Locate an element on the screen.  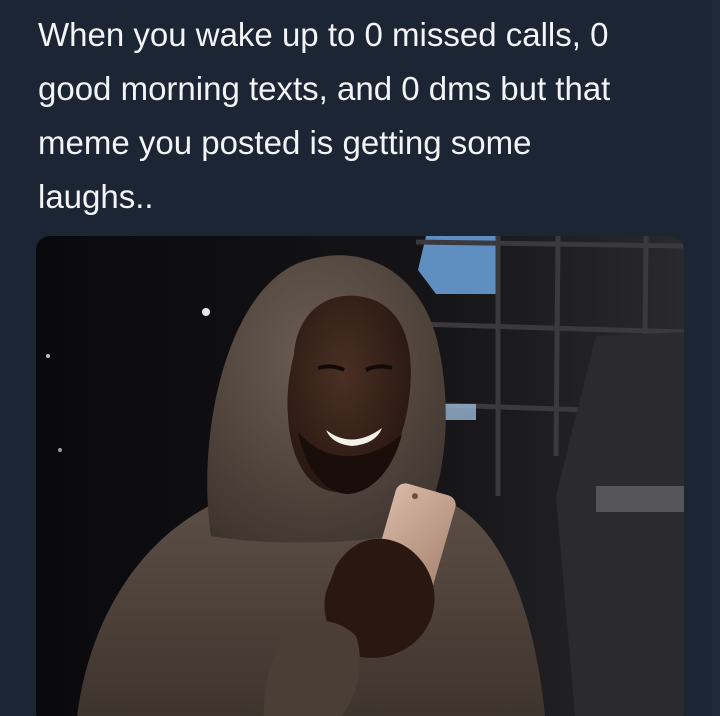
caption-line: meme you posted is getting some is located at coordinates (285, 142).